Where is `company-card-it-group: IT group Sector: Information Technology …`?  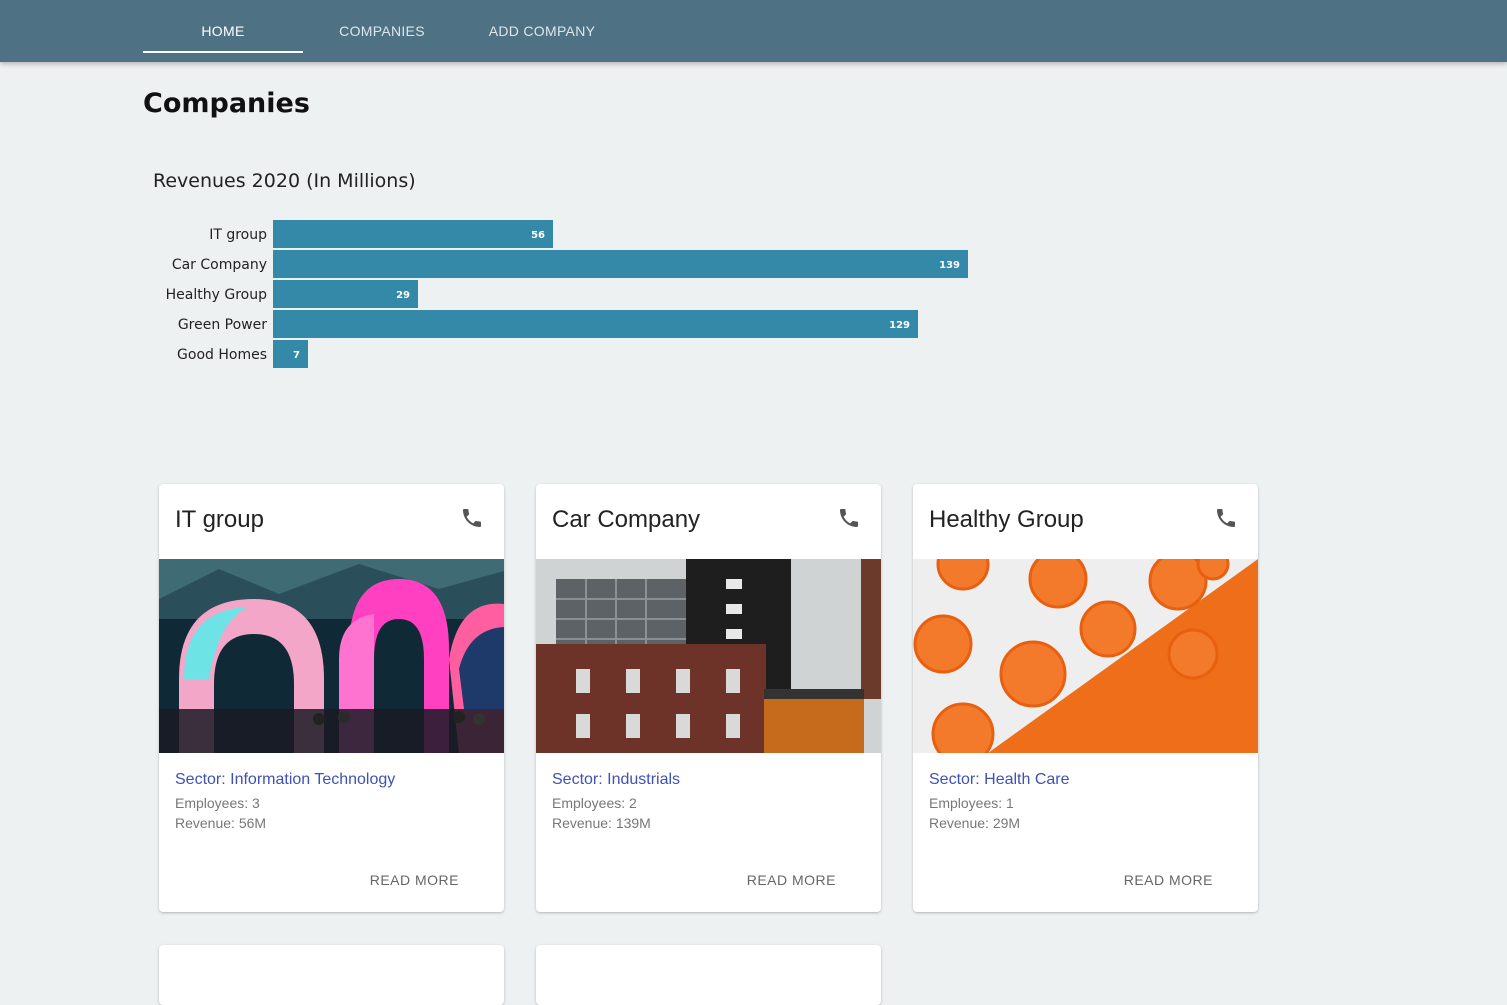 company-card-it-group: IT group Sector: Information Technology … is located at coordinates (331, 698).